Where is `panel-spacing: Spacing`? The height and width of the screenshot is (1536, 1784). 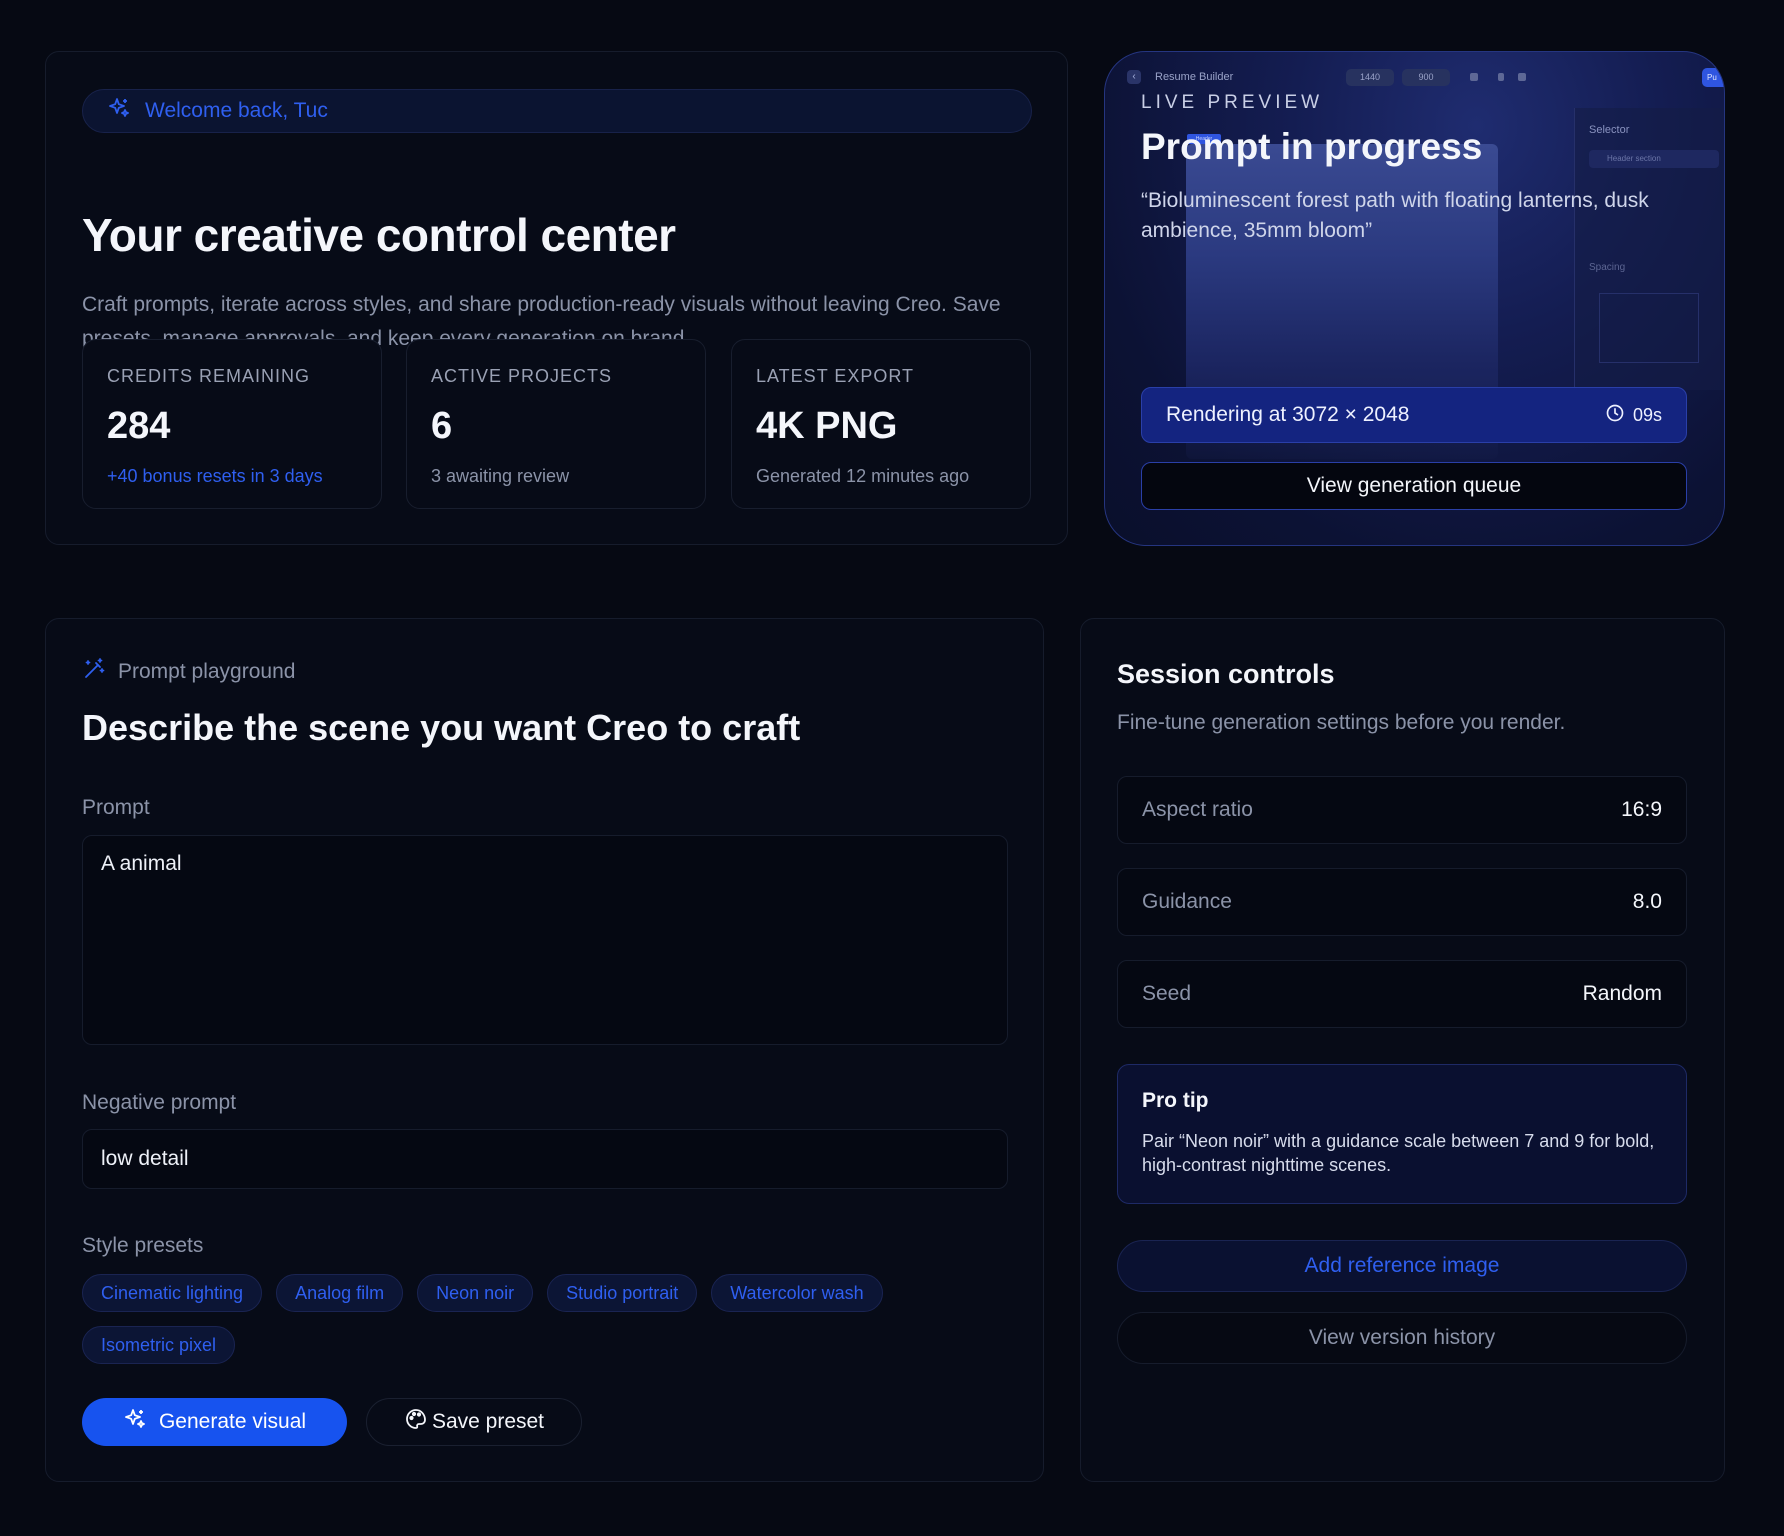 panel-spacing: Spacing is located at coordinates (1607, 267).